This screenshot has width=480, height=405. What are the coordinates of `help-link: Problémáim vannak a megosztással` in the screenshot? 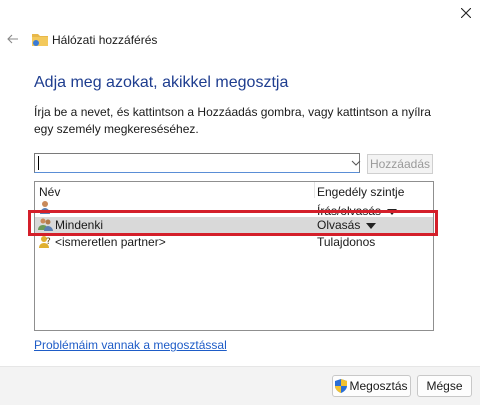 It's located at (130, 345).